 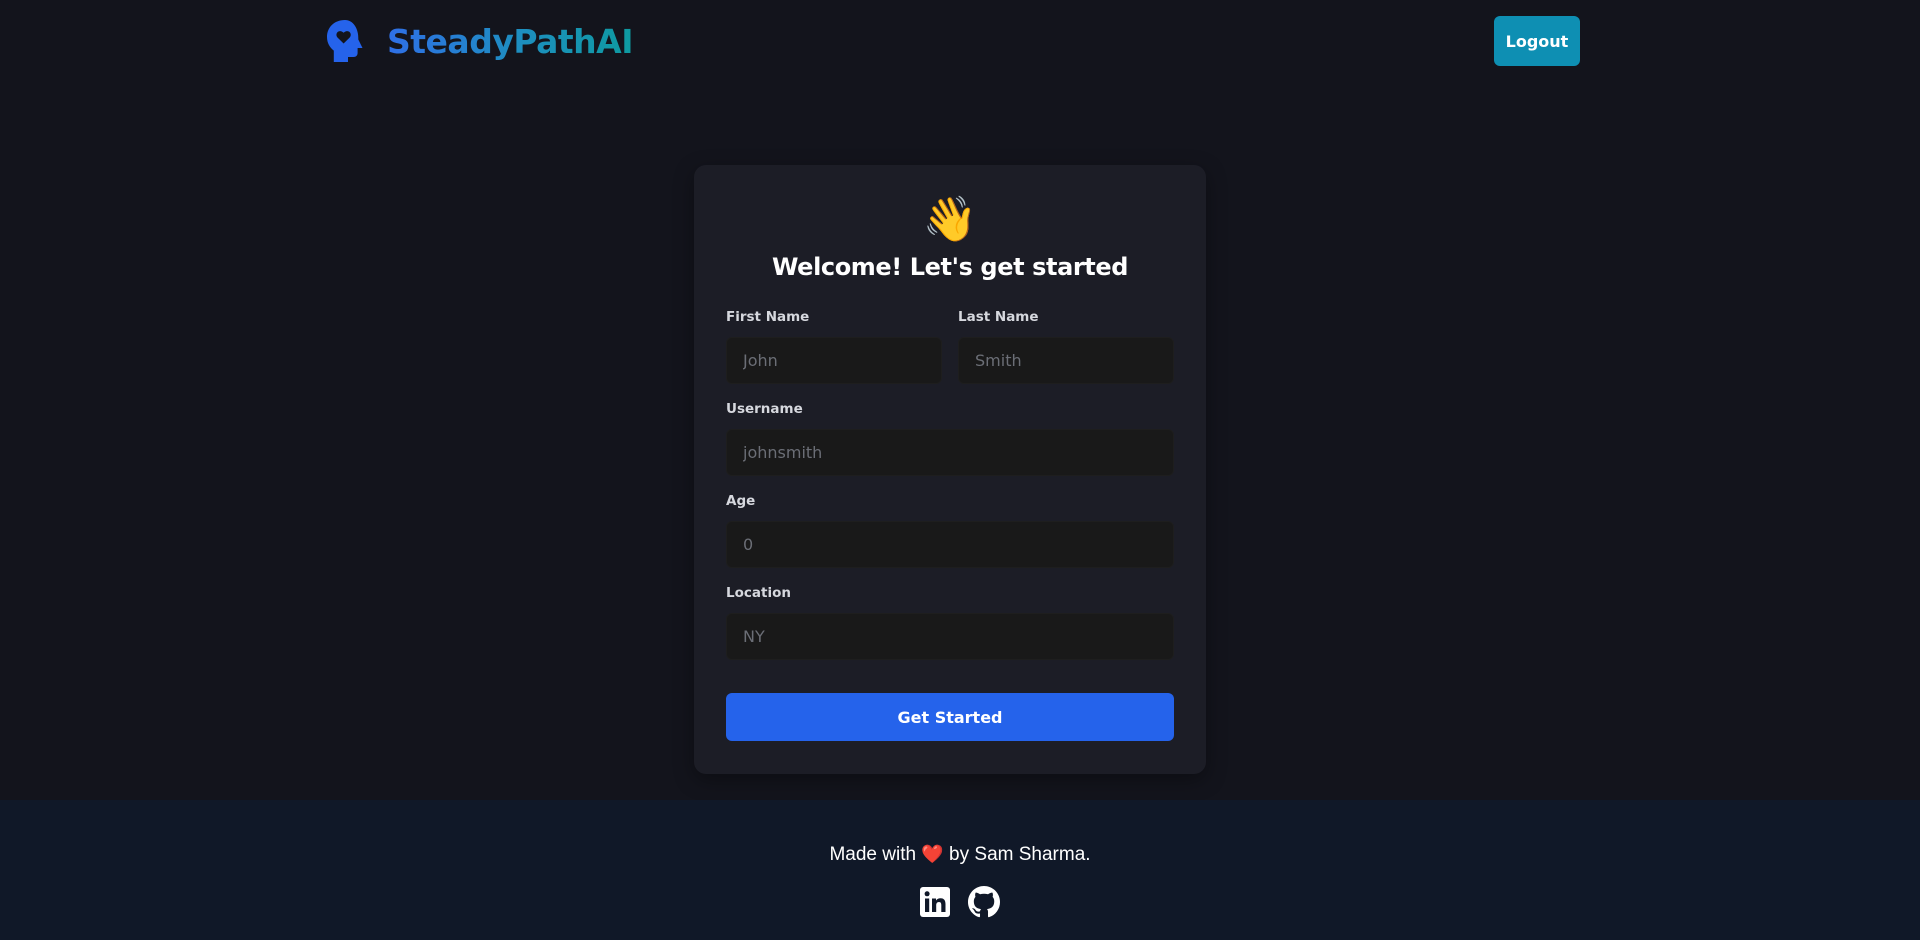 I want to click on last-name-label: Last Name, so click(x=998, y=317).